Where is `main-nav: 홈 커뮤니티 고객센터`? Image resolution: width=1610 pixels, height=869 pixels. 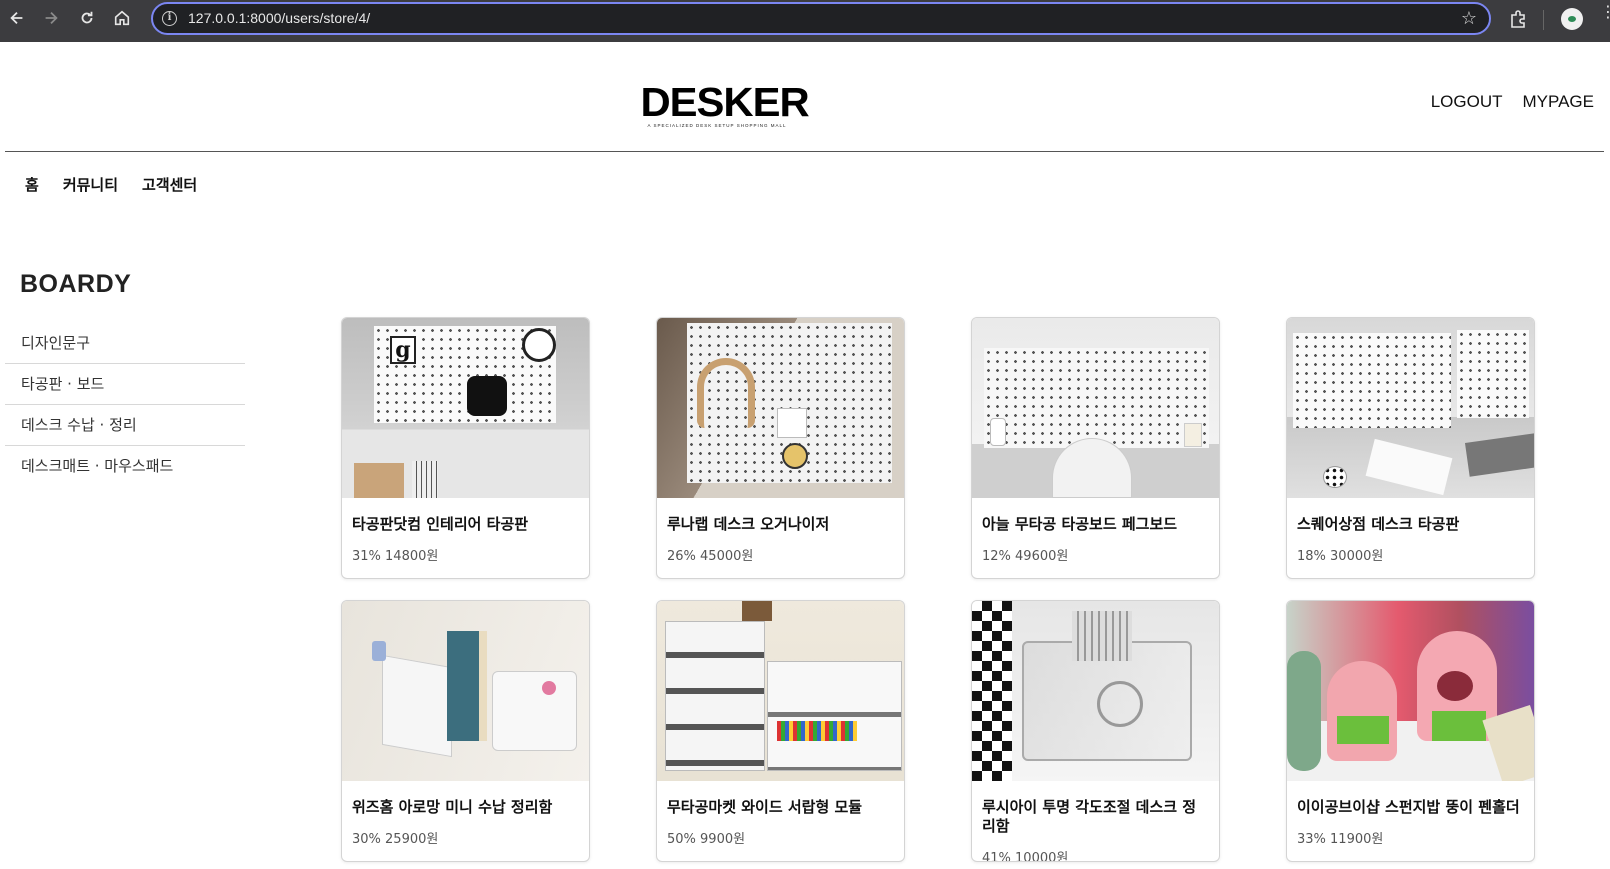 main-nav: 홈 커뮤니티 고객센터 is located at coordinates (111, 184).